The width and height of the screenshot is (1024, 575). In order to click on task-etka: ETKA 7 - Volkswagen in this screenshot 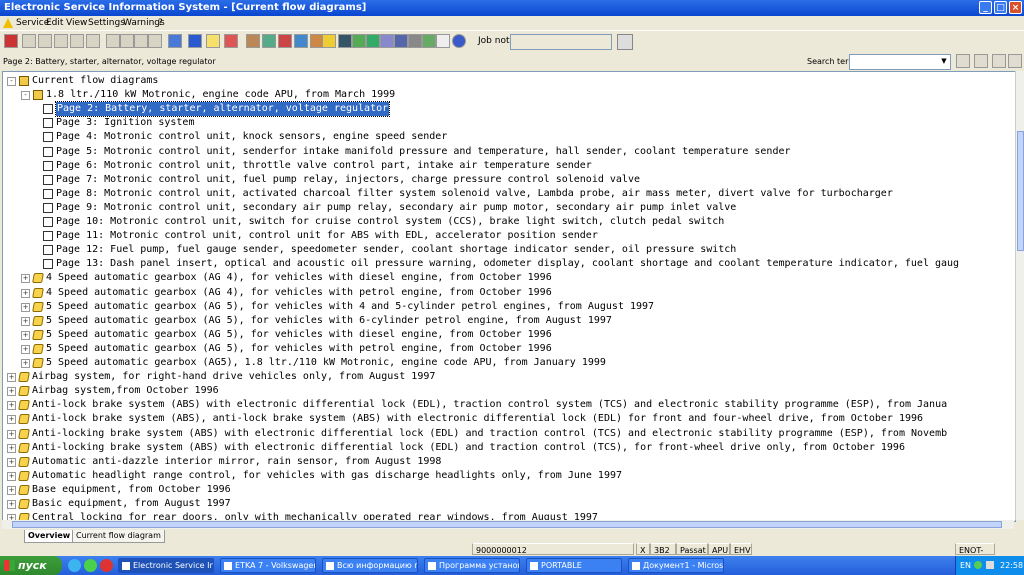, I will do `click(268, 565)`.